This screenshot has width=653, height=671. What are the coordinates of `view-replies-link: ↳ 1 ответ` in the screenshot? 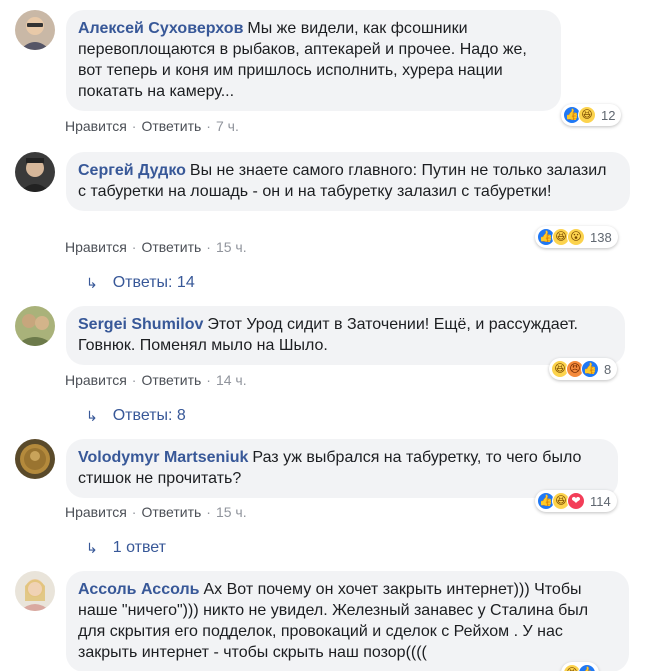 It's located at (126, 548).